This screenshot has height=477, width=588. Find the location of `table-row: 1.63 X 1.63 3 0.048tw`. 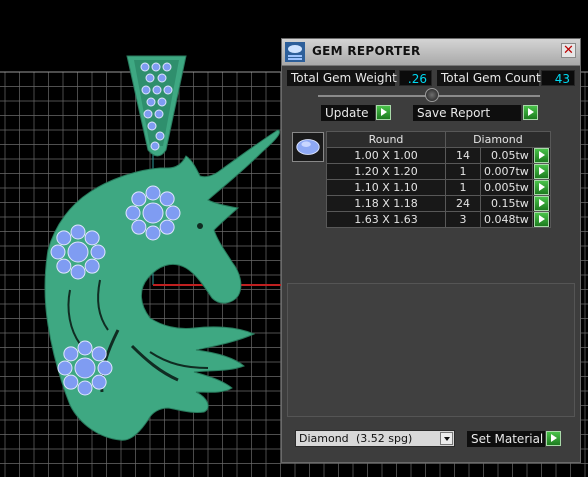

table-row: 1.63 X 1.63 3 0.048tw is located at coordinates (438, 219).